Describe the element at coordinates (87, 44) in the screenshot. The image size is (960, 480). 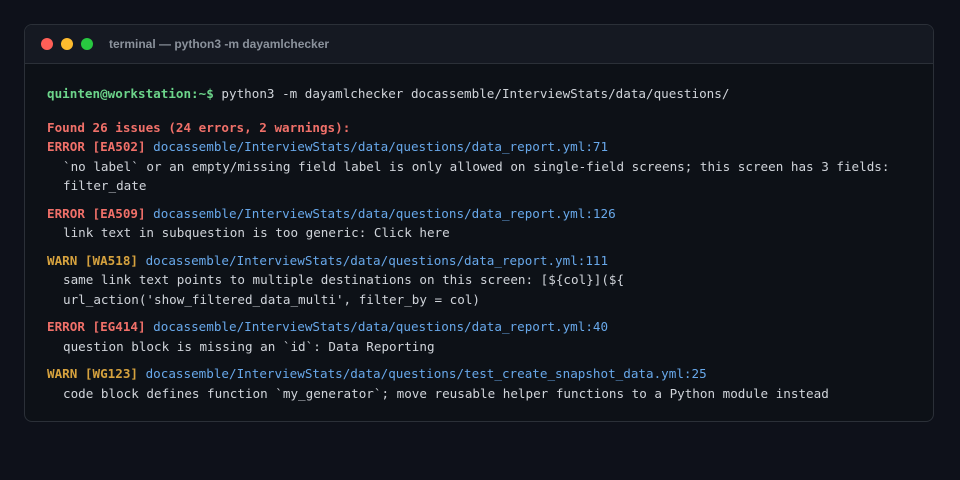
I see `maximize-window-button` at that location.